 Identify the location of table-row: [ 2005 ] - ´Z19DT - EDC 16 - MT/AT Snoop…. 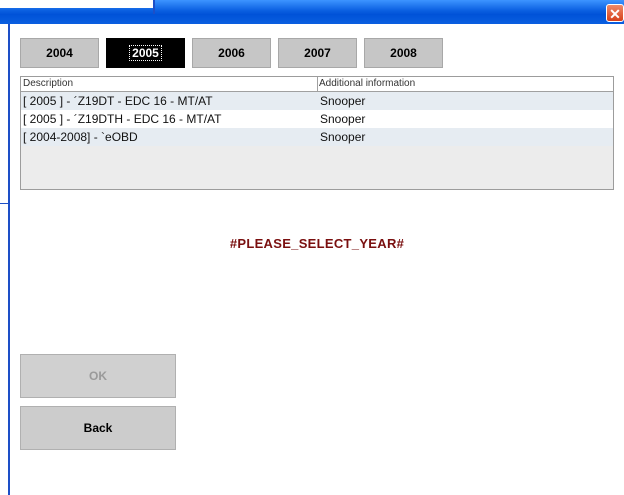
(317, 101).